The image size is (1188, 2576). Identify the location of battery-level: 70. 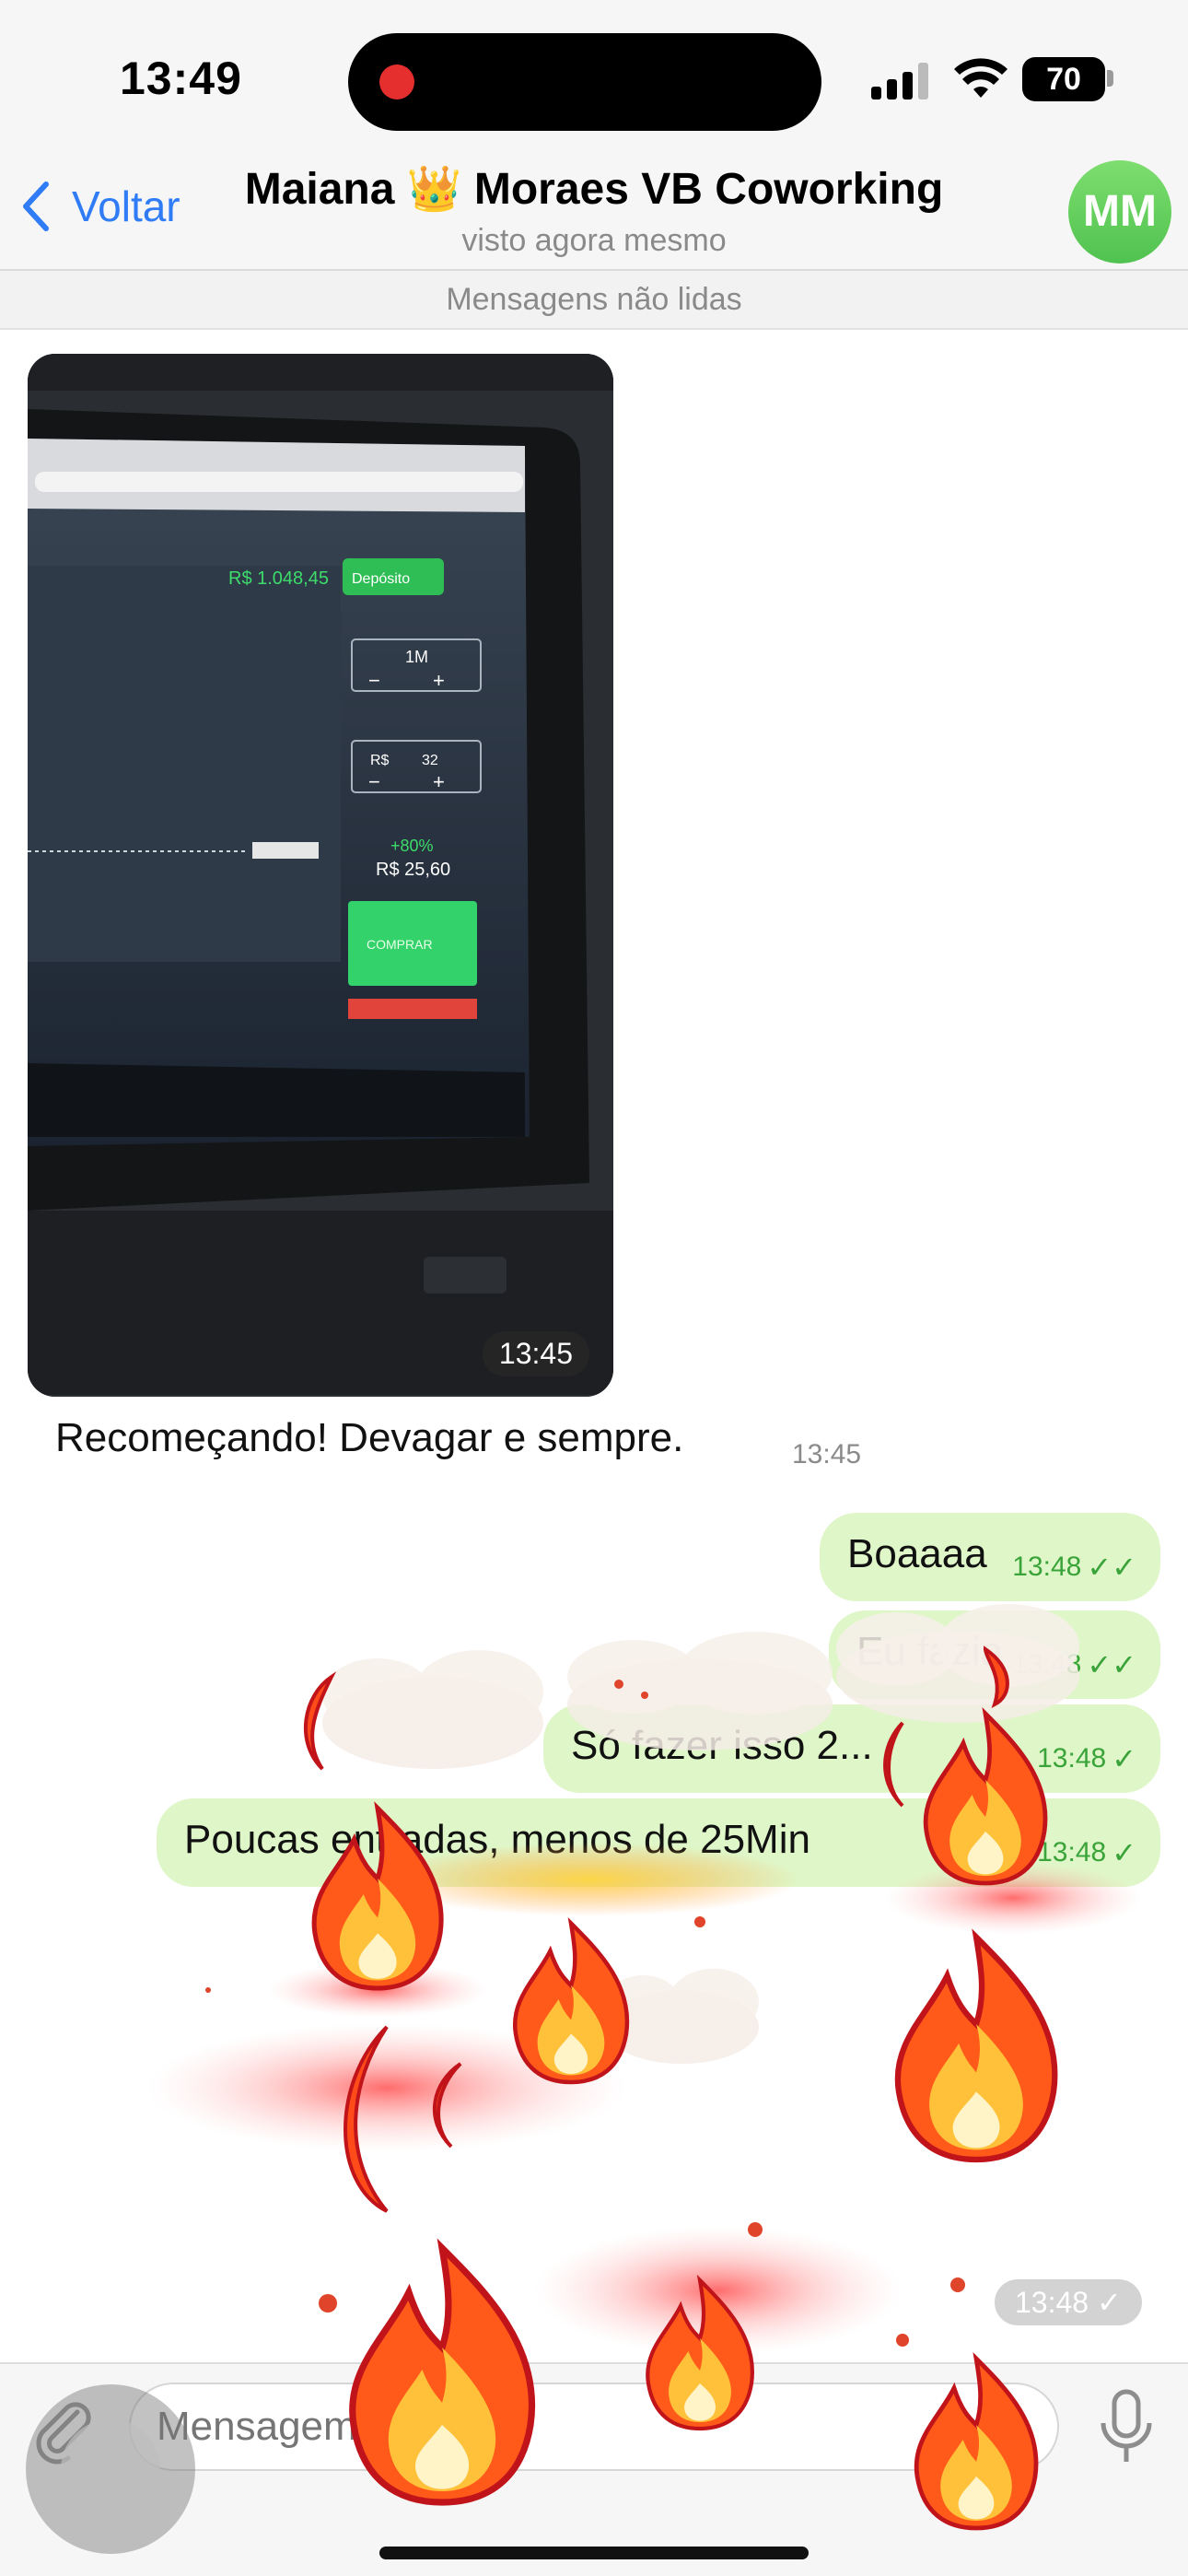
(1063, 79).